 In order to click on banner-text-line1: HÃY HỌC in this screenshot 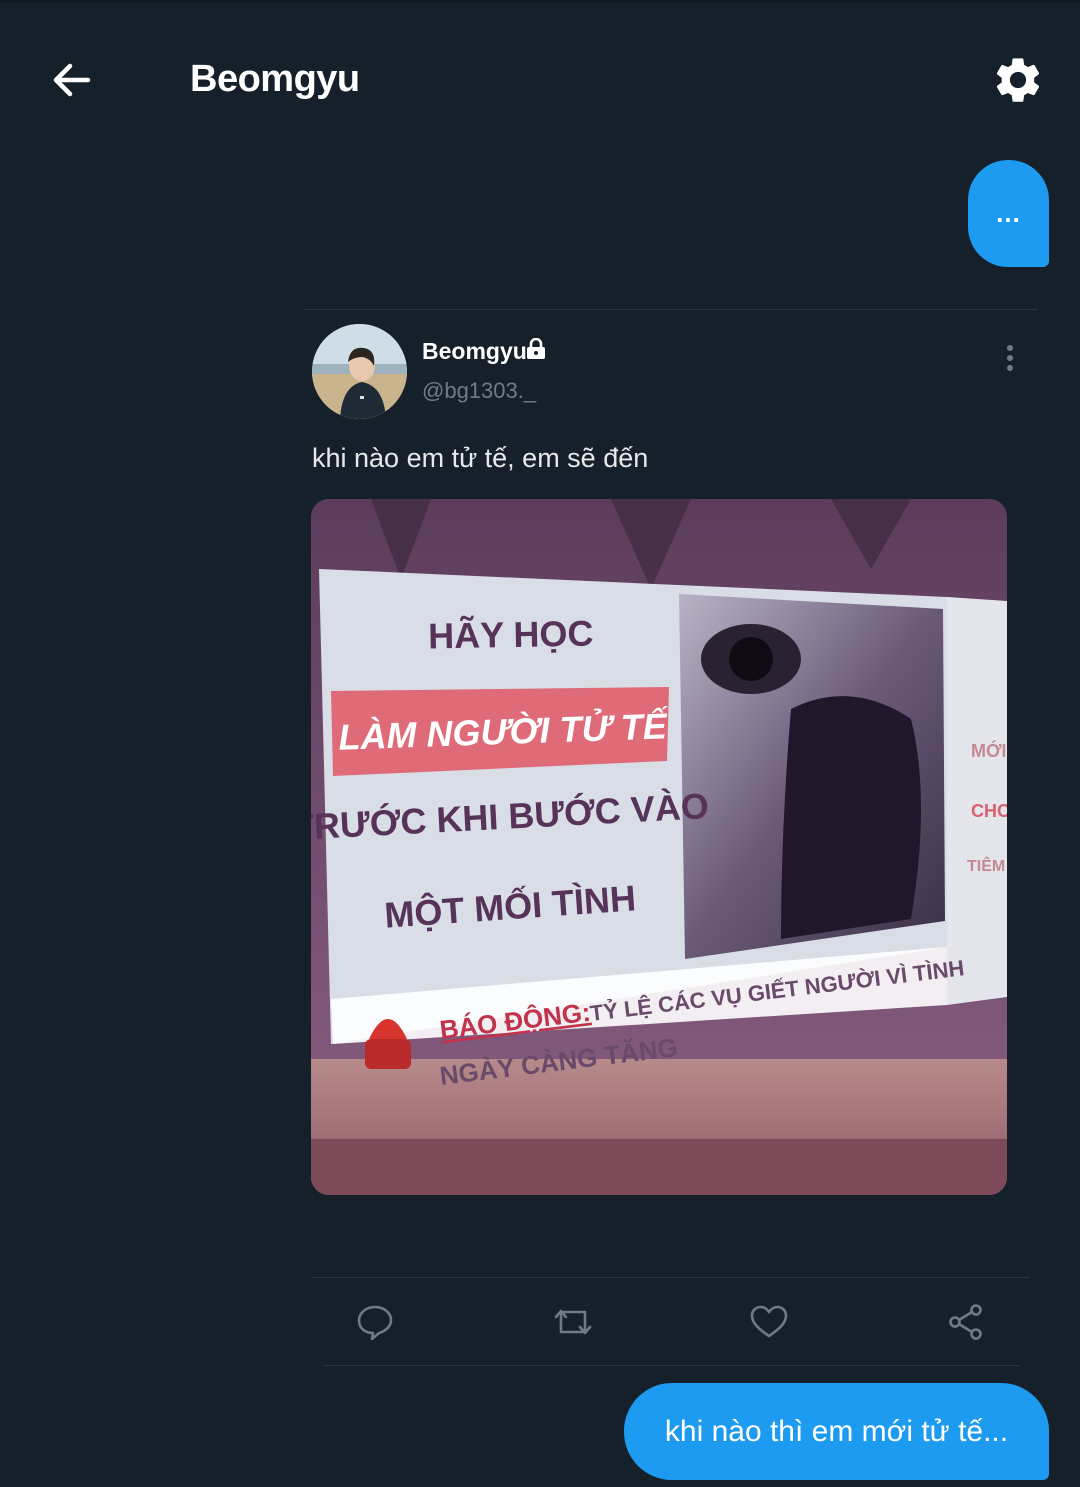, I will do `click(511, 634)`.